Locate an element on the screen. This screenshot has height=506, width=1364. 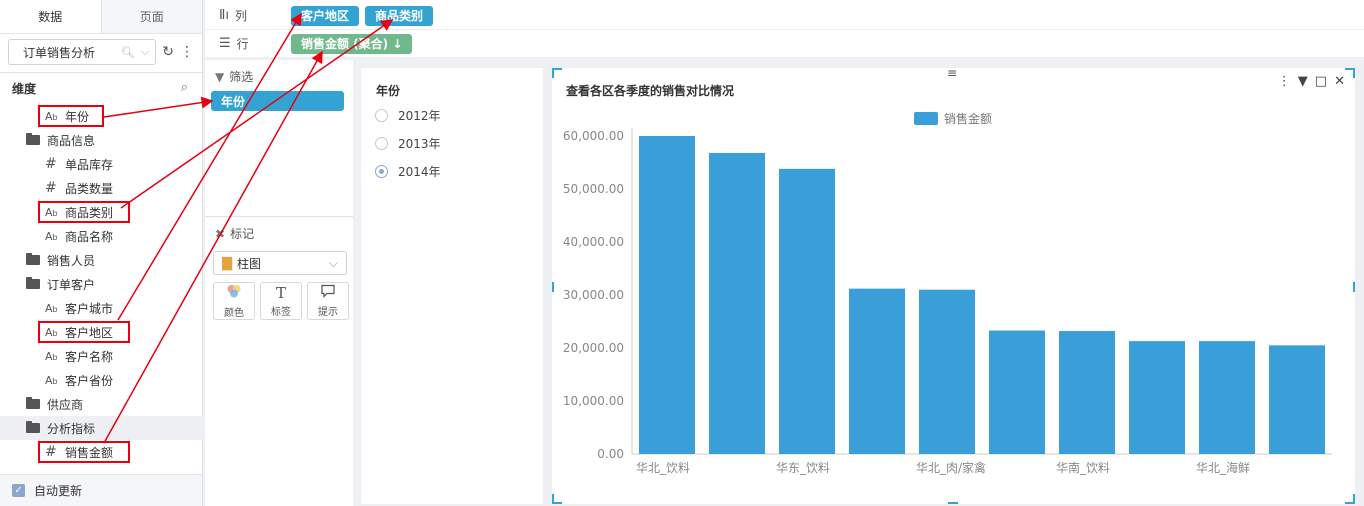
field-label: 订单客户 is located at coordinates (71, 284).